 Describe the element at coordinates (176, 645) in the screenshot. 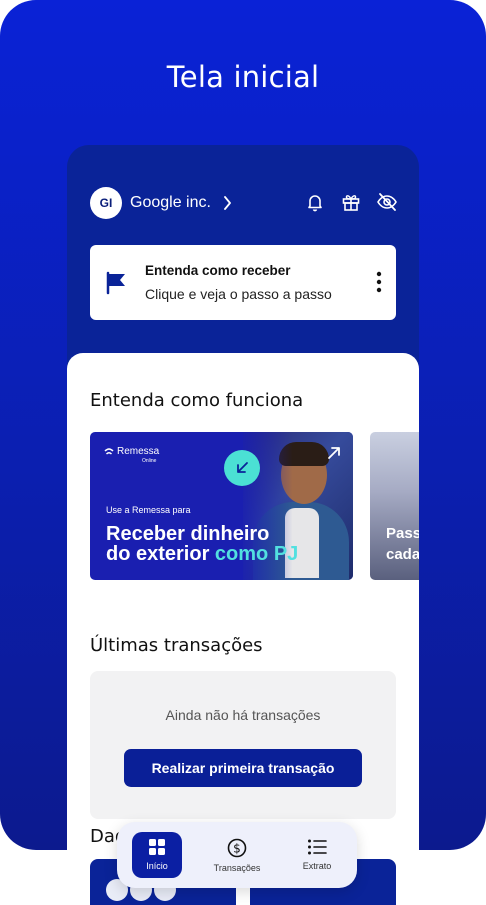

I see `section-title-transactions: Últimas transações` at that location.